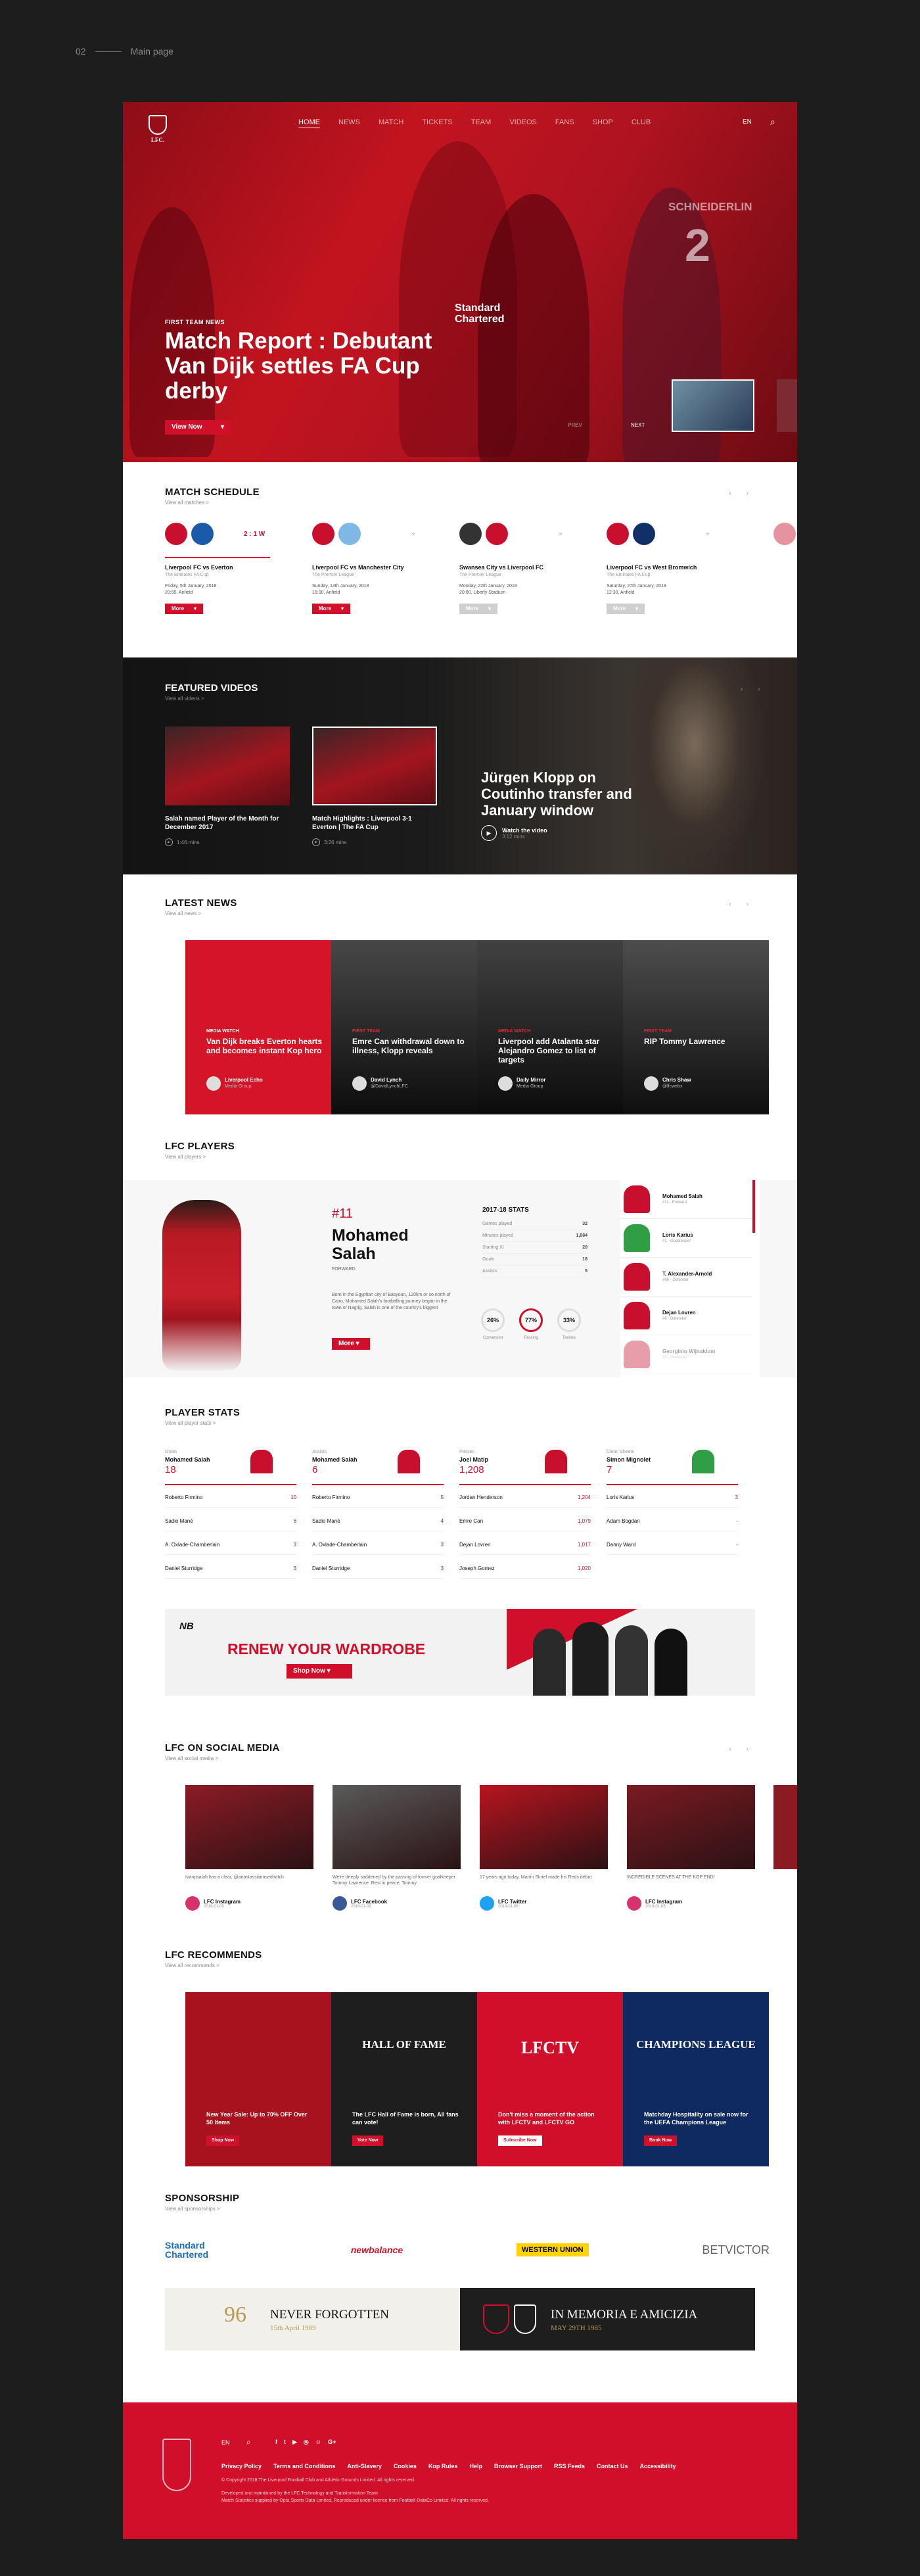 This screenshot has height=2576, width=920. I want to click on sponsor-newbalance: newbalance, so click(377, 2250).